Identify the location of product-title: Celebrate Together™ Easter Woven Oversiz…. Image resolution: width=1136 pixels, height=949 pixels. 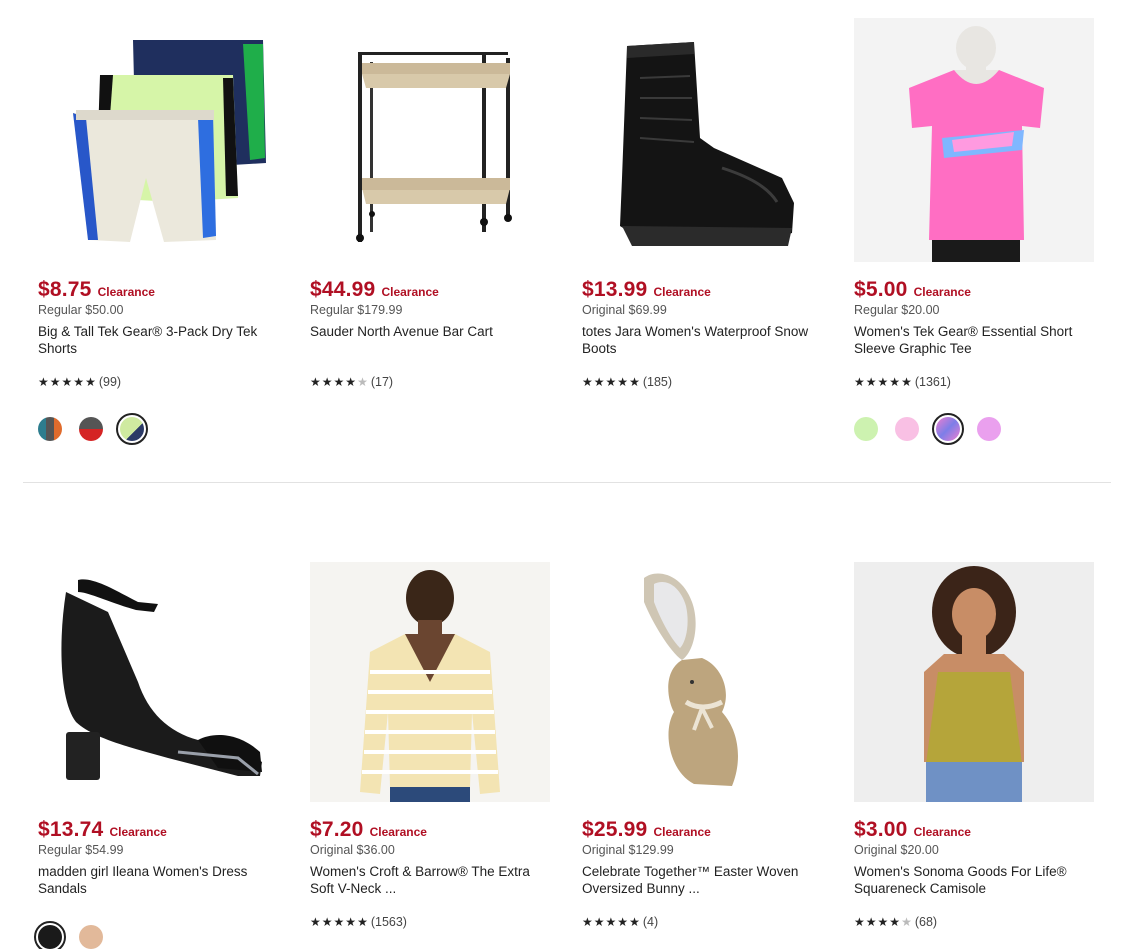
(702, 880).